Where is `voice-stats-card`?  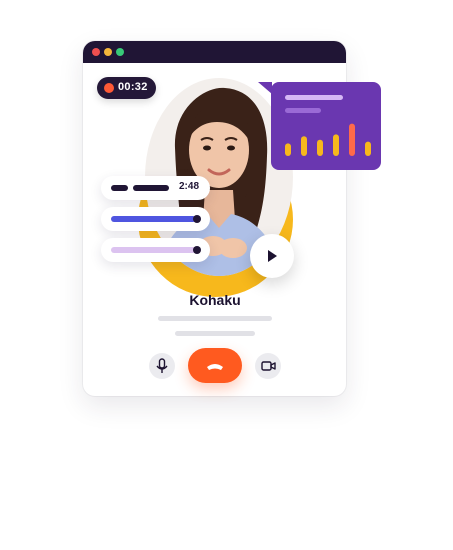 voice-stats-card is located at coordinates (326, 126).